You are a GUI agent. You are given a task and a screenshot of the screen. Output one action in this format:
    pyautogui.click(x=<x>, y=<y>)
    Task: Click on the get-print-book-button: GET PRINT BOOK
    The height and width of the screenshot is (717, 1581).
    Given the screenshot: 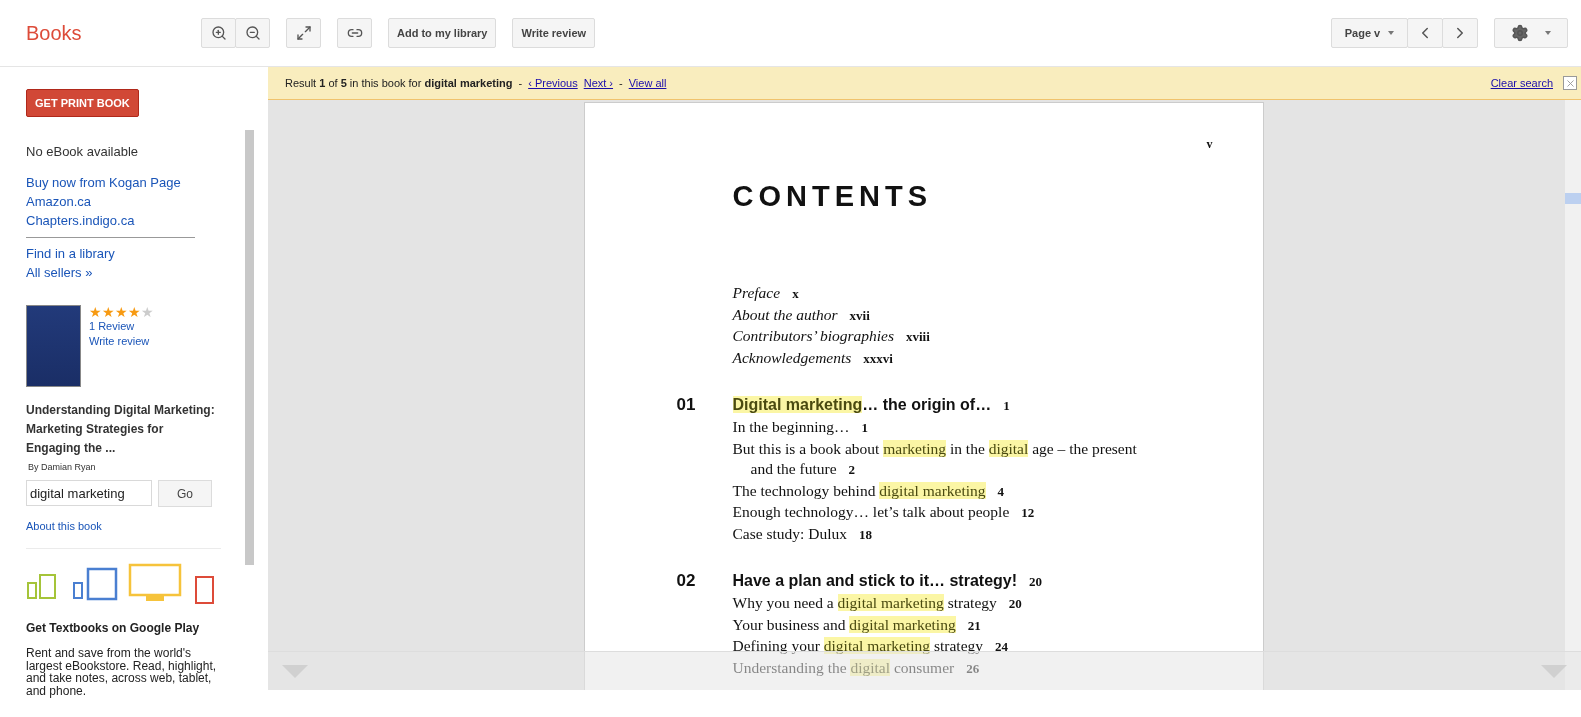 What is the action you would take?
    pyautogui.click(x=82, y=103)
    